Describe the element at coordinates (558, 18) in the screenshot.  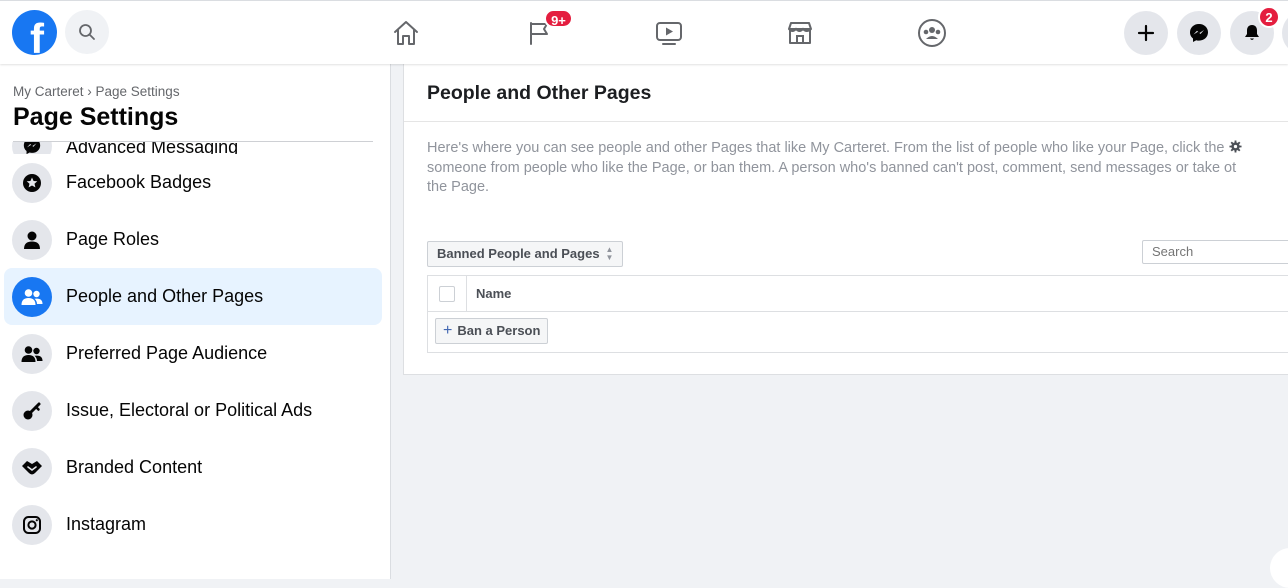
I see `pages-notification-badge: 9+` at that location.